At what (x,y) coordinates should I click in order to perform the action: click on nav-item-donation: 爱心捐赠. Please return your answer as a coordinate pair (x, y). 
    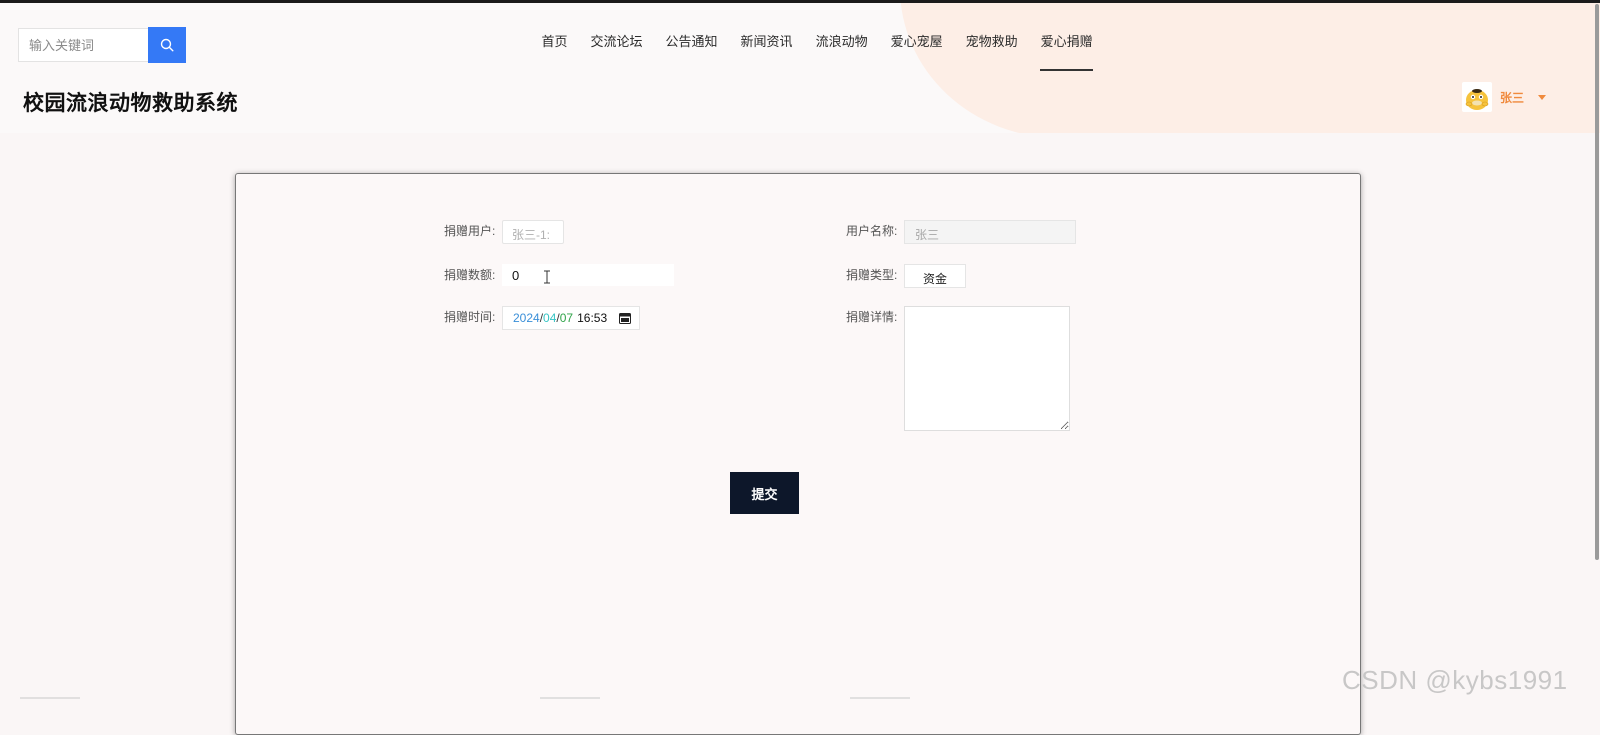
    Looking at the image, I should click on (1066, 51).